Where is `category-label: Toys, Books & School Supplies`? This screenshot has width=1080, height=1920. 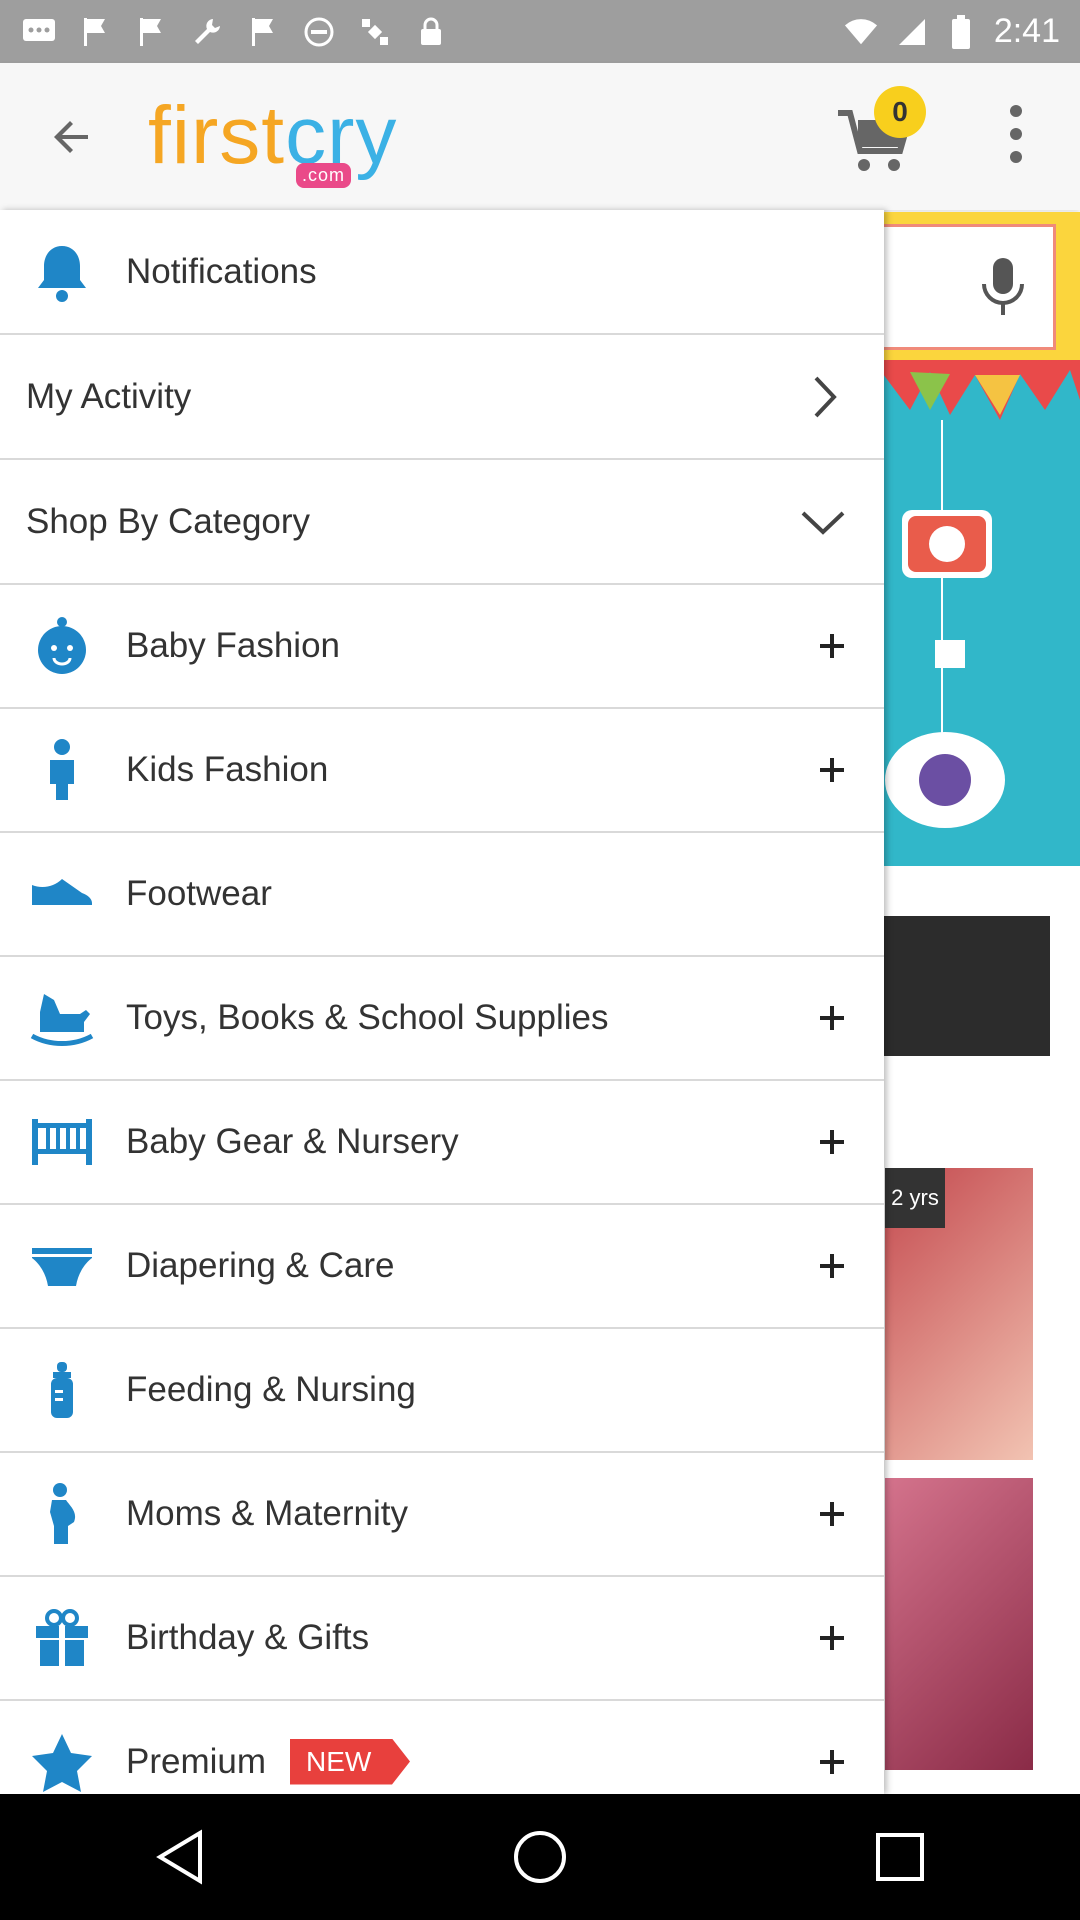 category-label: Toys, Books & School Supplies is located at coordinates (367, 1017).